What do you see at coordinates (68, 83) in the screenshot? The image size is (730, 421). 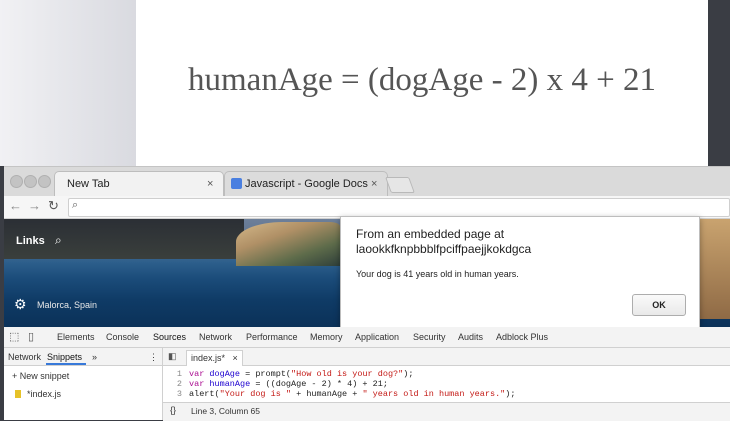 I see `slide-left-panel` at bounding box center [68, 83].